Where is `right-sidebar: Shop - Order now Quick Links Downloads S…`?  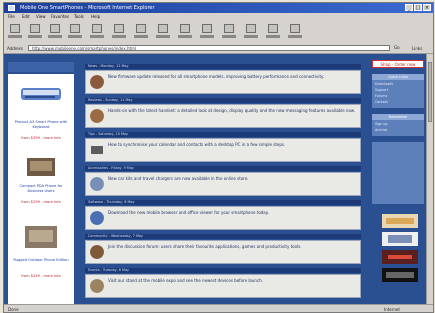
right-sidebar: Shop - Order now Quick Links Downloads S… is located at coordinates (398, 179).